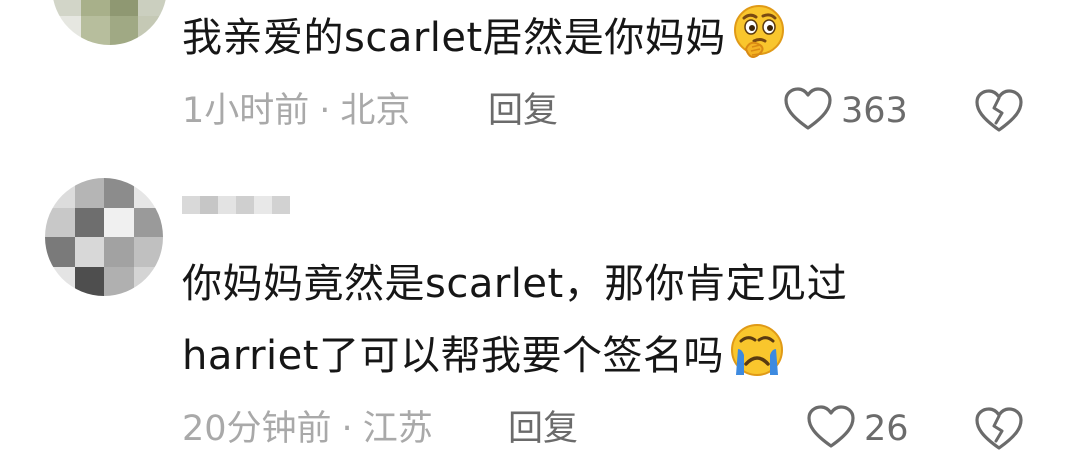  What do you see at coordinates (759, 32) in the screenshot?
I see `thinking-face-emoji` at bounding box center [759, 32].